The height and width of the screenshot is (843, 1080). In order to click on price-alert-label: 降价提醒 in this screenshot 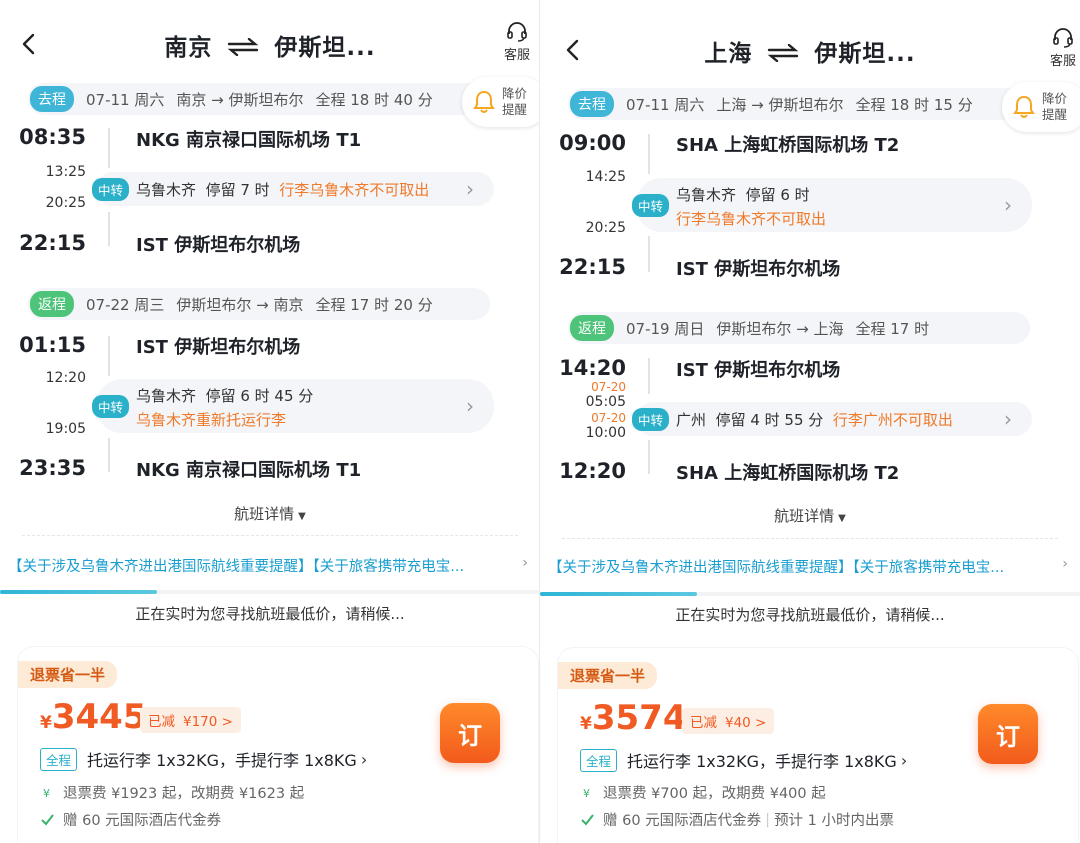, I will do `click(515, 101)`.